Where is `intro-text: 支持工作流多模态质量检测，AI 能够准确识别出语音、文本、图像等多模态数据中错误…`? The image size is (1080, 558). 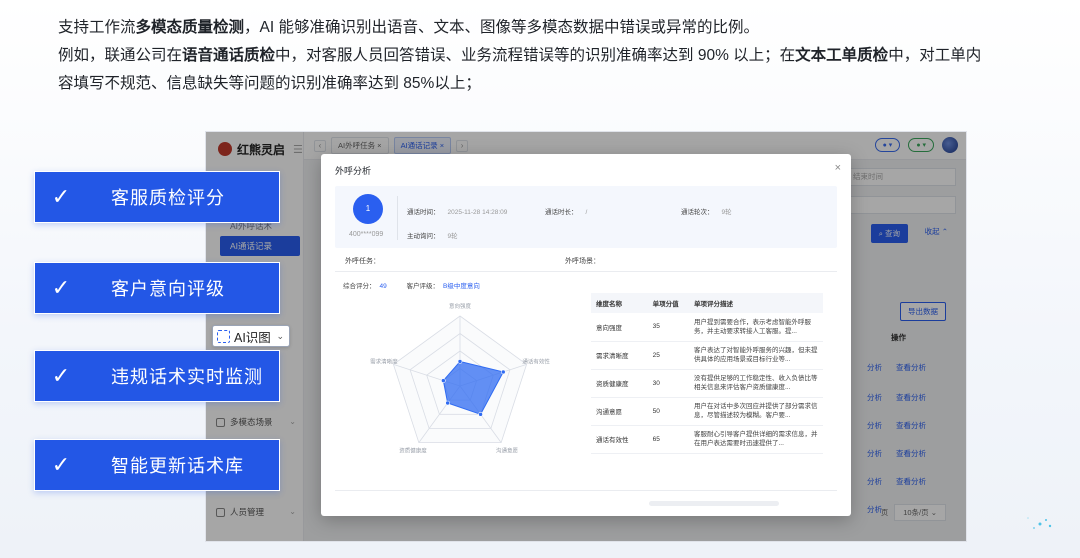 intro-text: 支持工作流多模态质量检测，AI 能够准确识别出语音、文本、图像等多模态数据中错误… is located at coordinates (558, 56).